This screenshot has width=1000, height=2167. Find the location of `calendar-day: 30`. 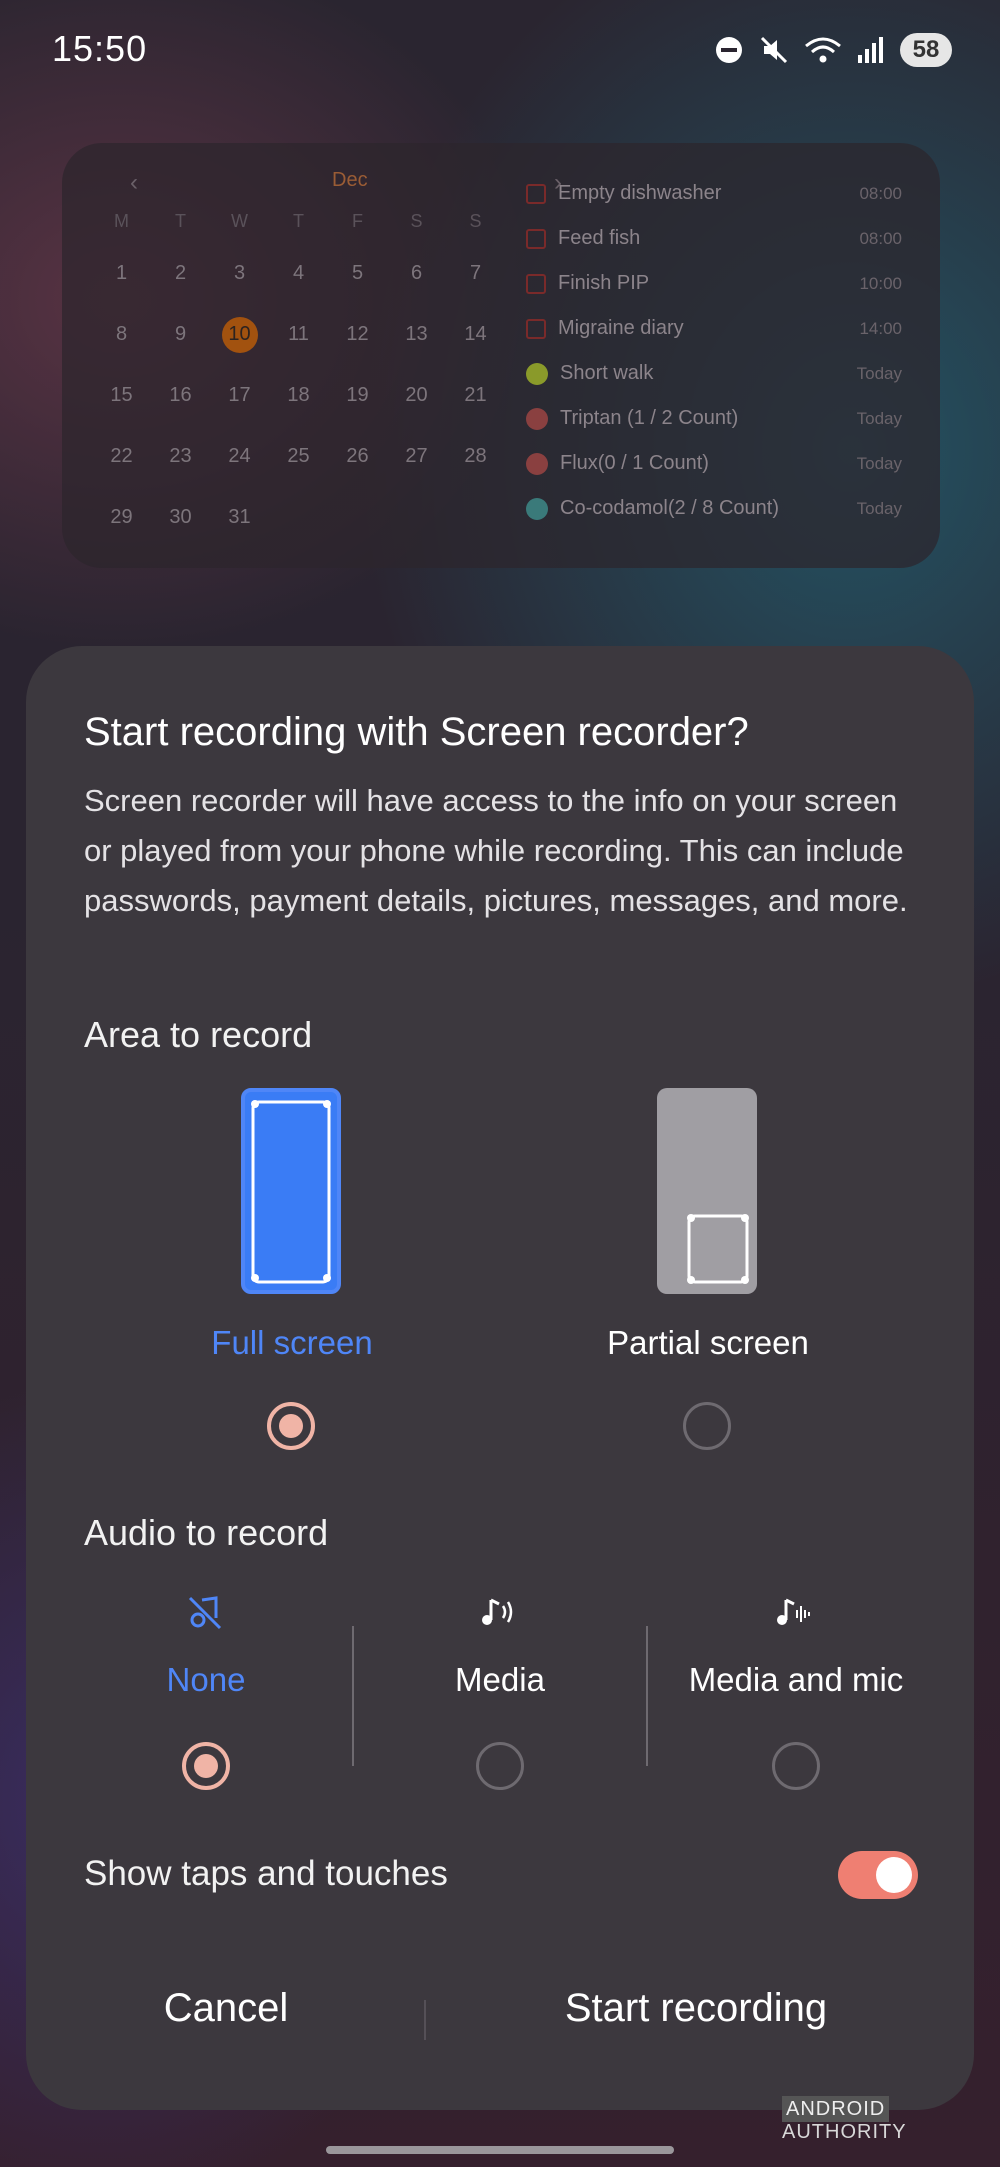

calendar-day: 30 is located at coordinates (180, 517).